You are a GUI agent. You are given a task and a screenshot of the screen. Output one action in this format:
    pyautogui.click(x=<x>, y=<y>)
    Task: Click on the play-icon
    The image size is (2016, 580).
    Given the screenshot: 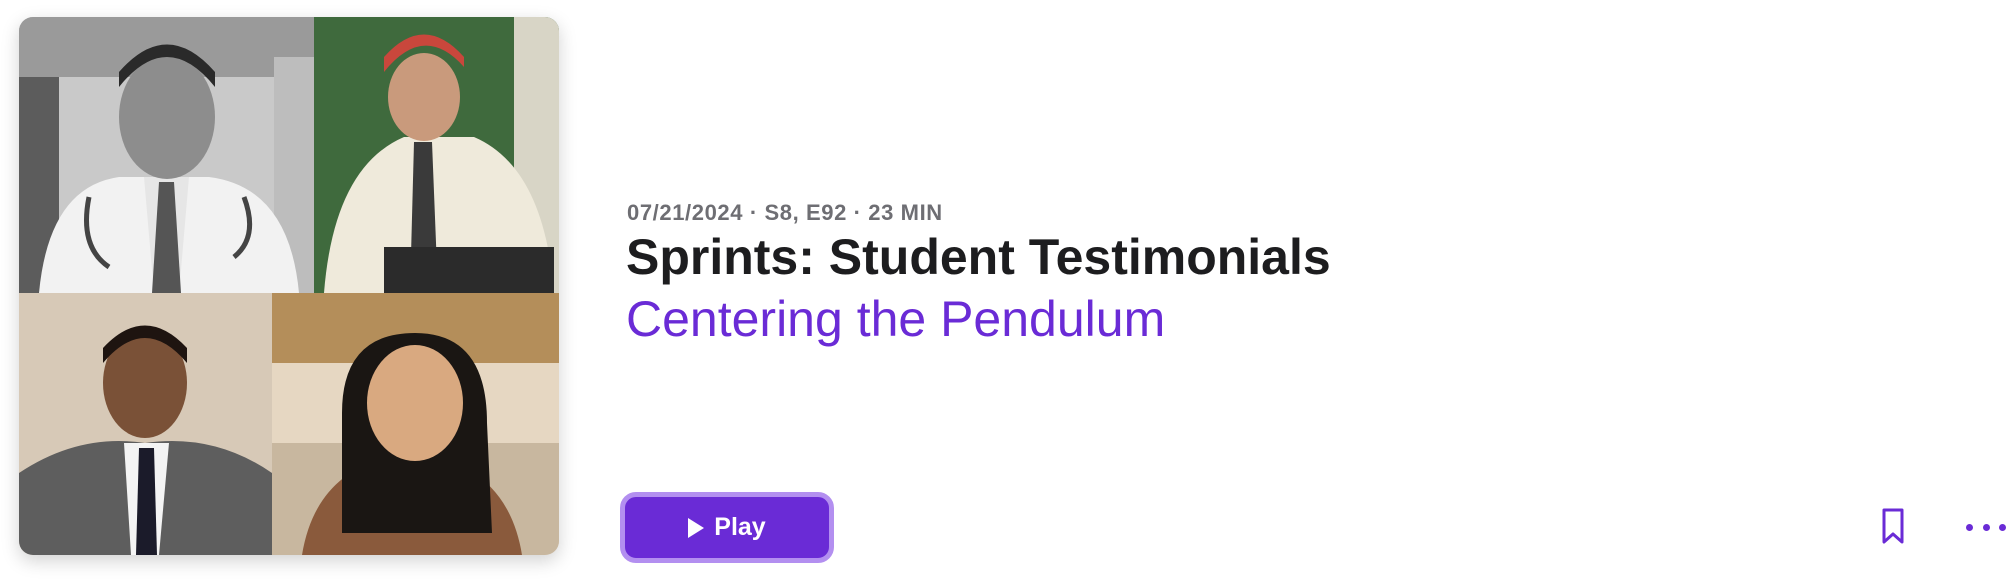 What is the action you would take?
    pyautogui.click(x=696, y=527)
    